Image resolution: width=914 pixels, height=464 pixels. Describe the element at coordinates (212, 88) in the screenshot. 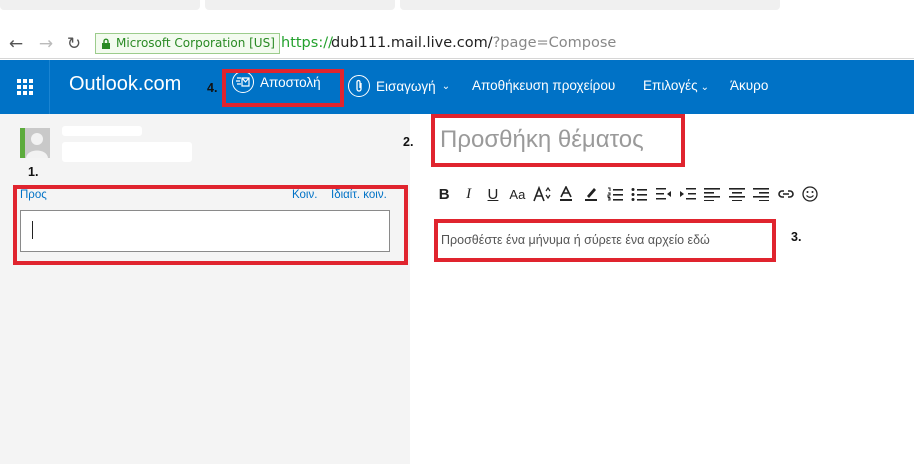

I see `annotation-step-4: 4.` at that location.